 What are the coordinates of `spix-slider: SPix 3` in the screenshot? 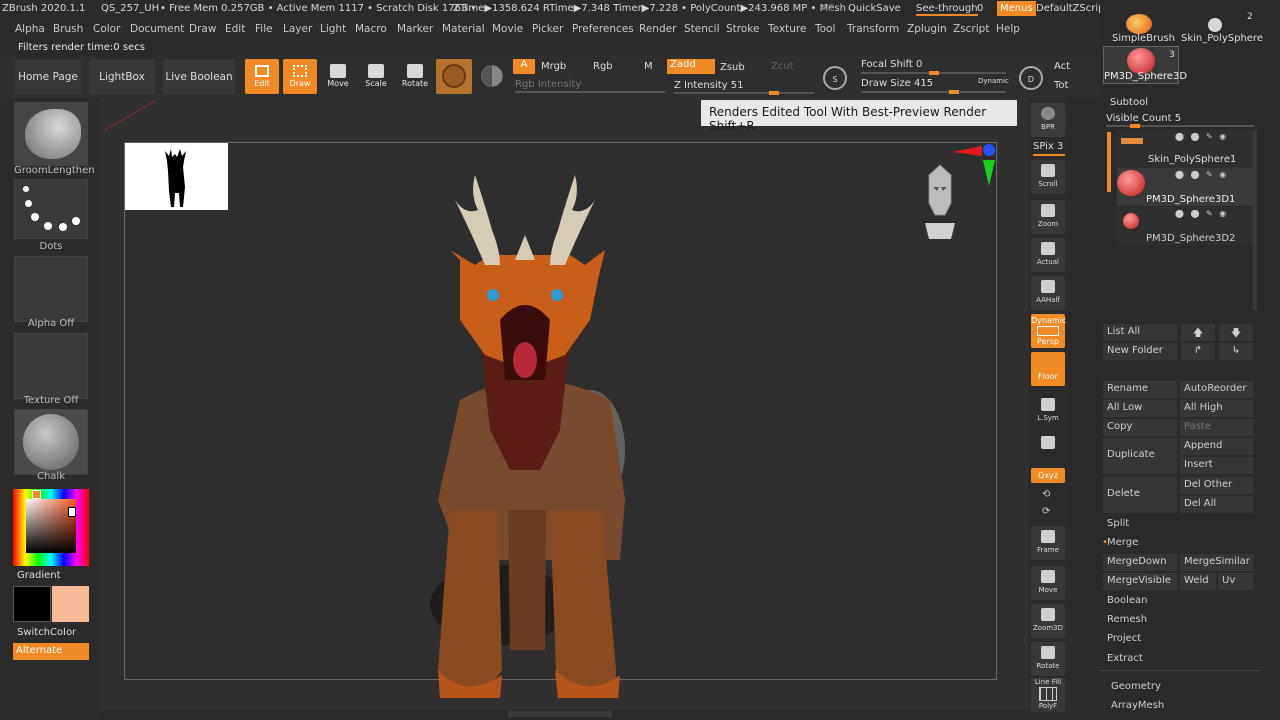 It's located at (1048, 146).